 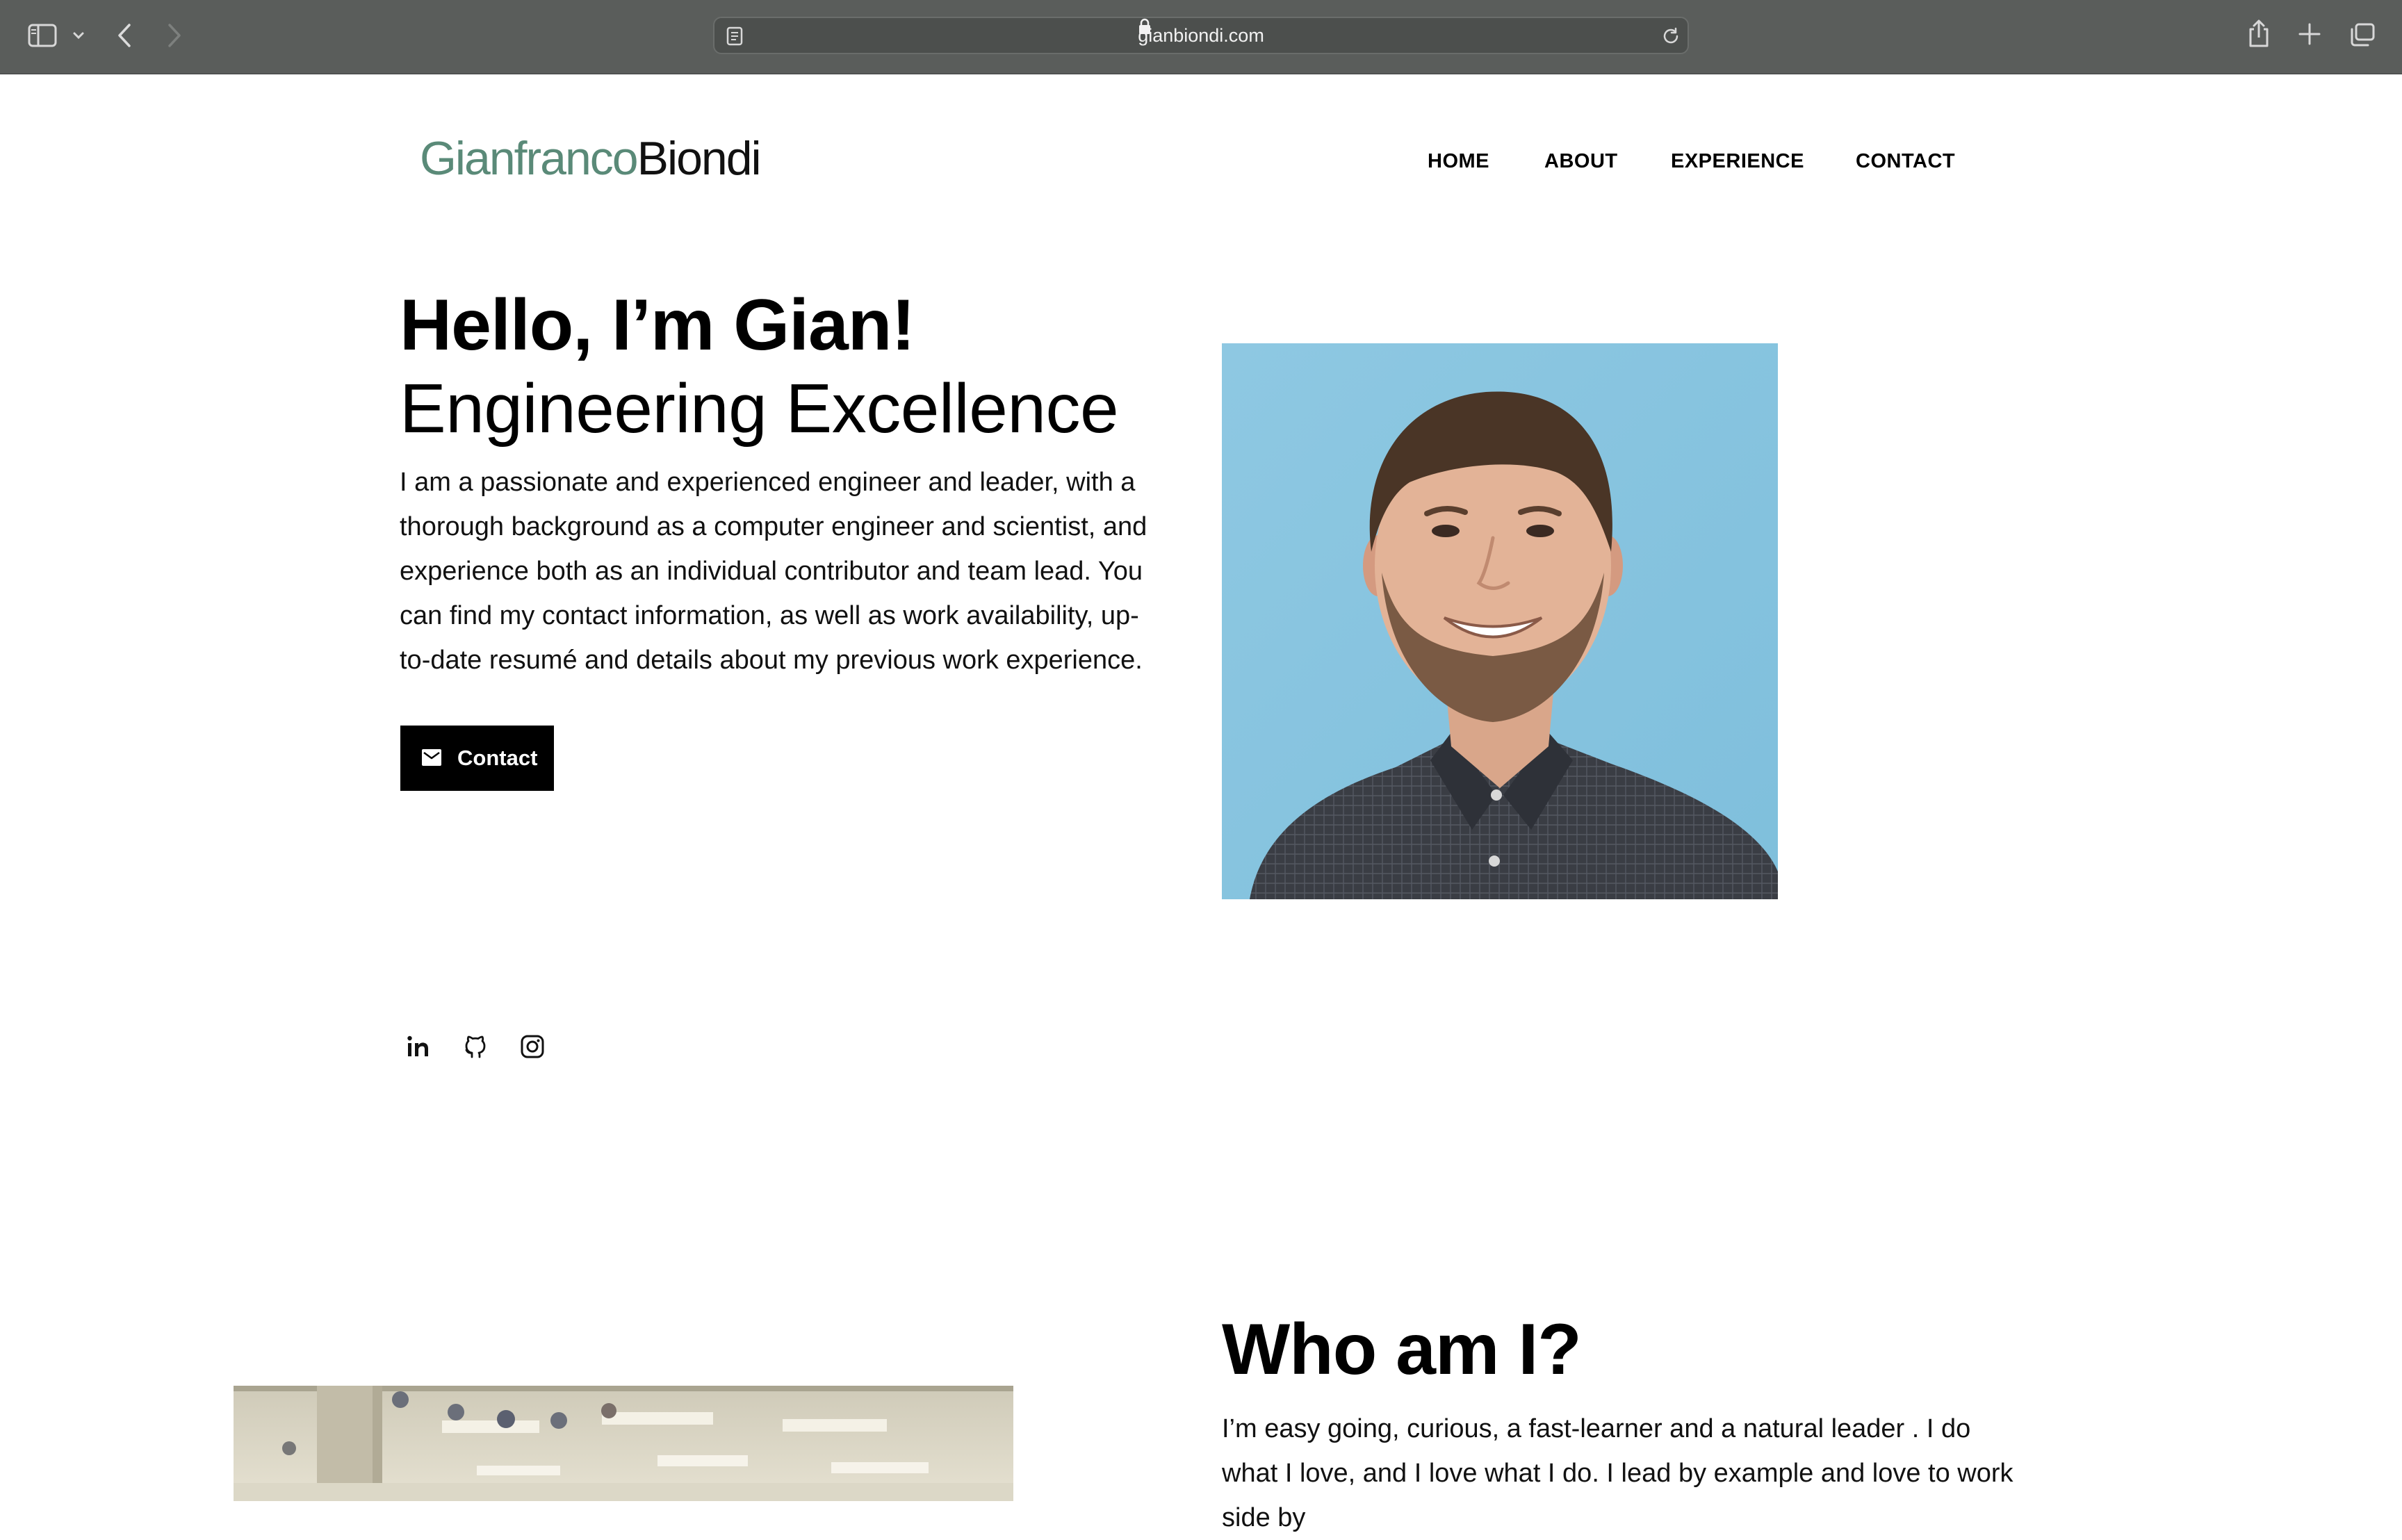 I want to click on site-logo: GianfrancoBiondi, so click(x=591, y=158).